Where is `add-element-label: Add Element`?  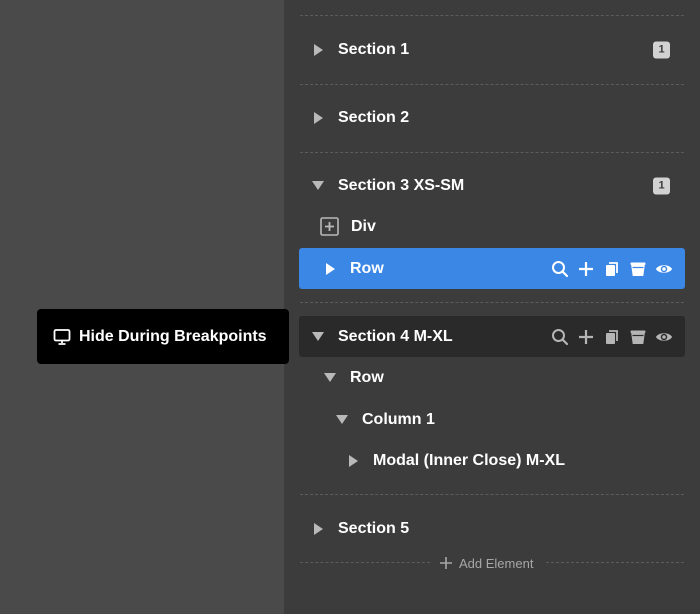
add-element-label: Add Element is located at coordinates (496, 563).